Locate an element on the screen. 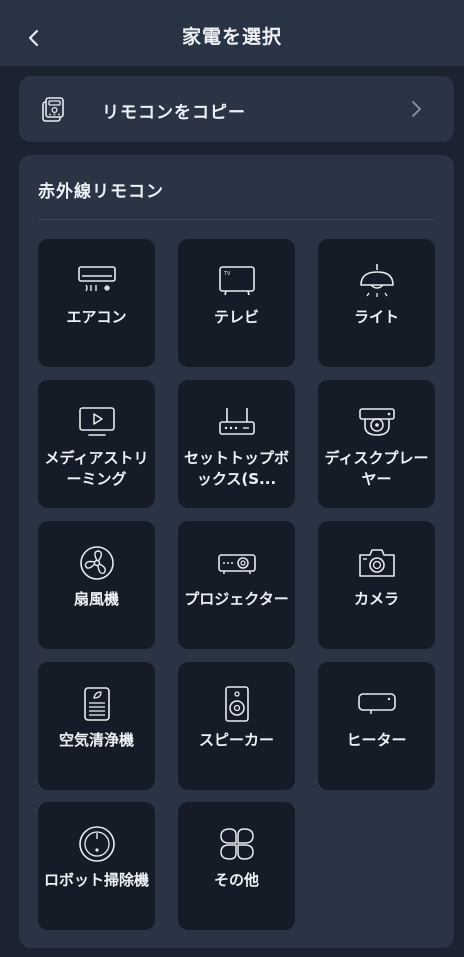 The image size is (464, 957). device-tile-robot-vacuum: ロボット掃除機 is located at coordinates (96, 866).